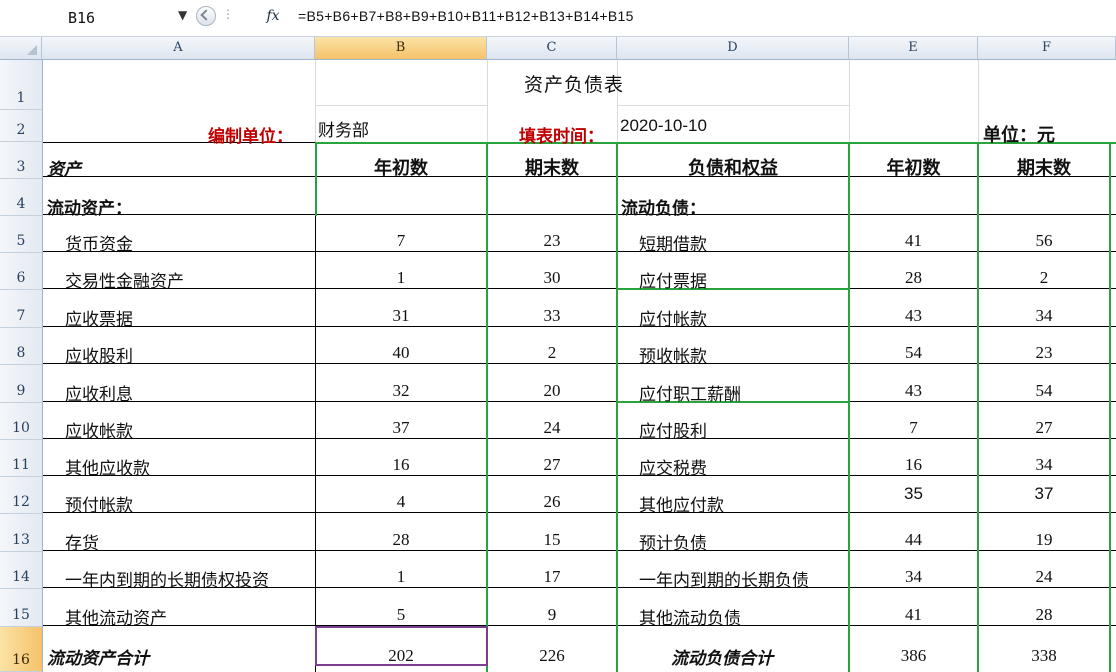  I want to click on asset-name: 其他应收款, so click(107, 466).